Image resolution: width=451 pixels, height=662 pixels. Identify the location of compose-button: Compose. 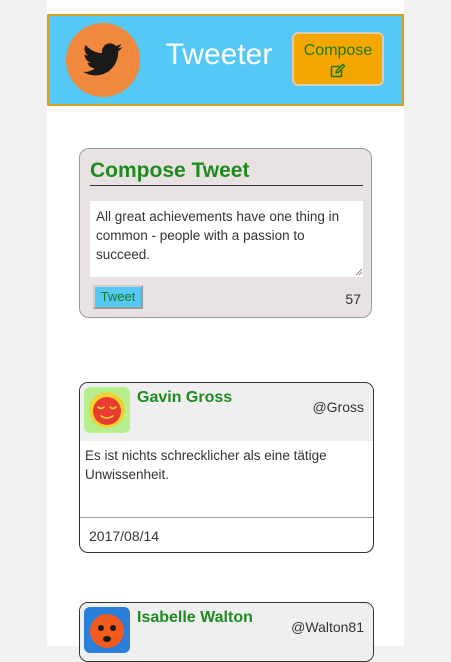
(338, 59).